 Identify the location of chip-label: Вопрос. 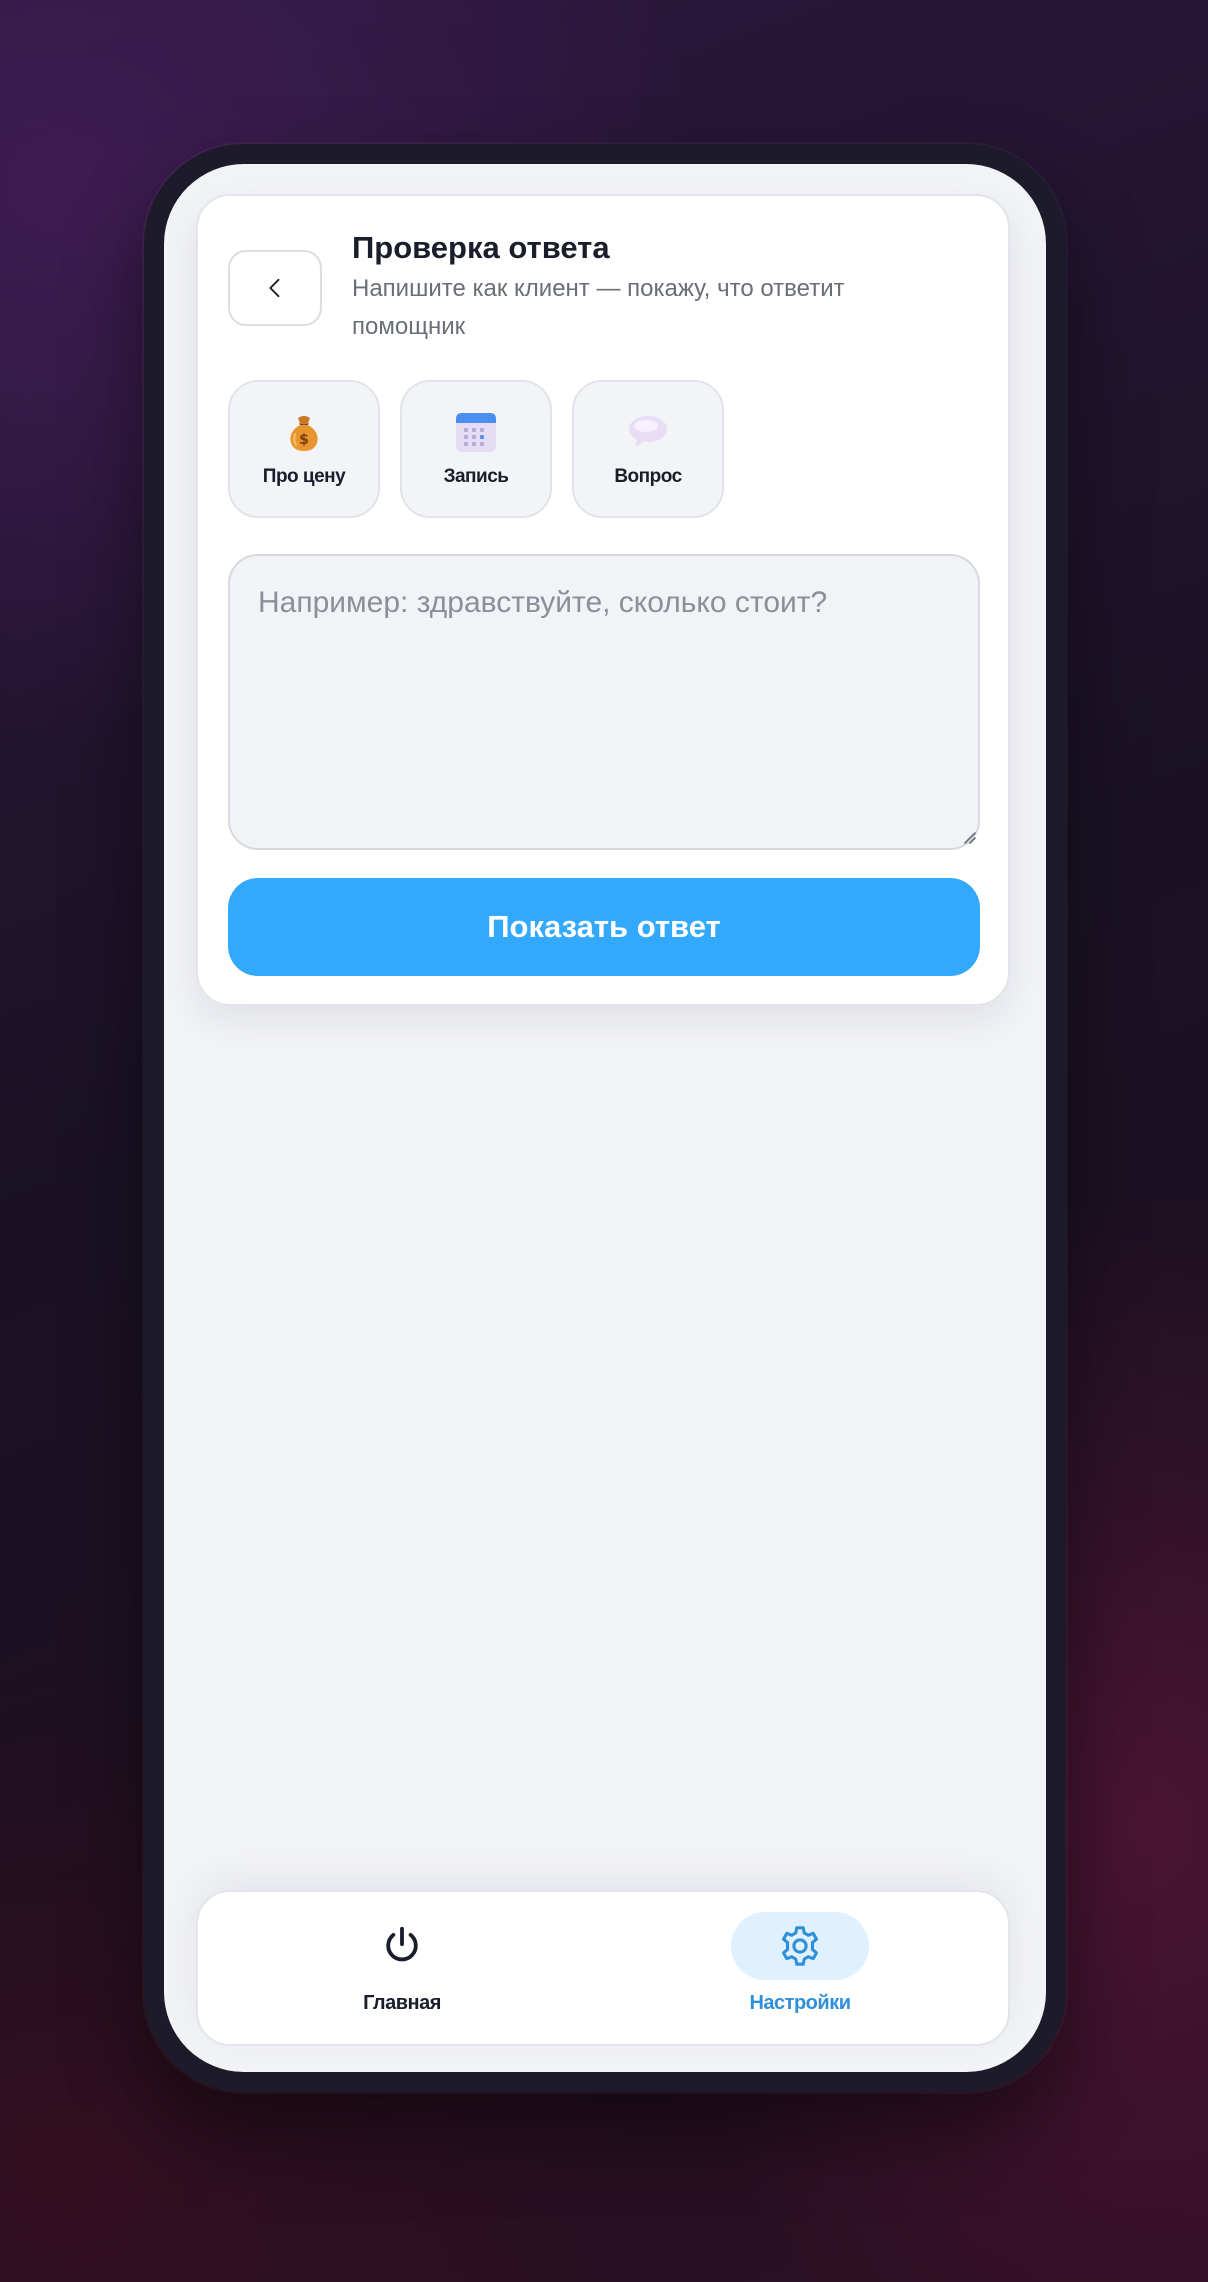
(648, 476).